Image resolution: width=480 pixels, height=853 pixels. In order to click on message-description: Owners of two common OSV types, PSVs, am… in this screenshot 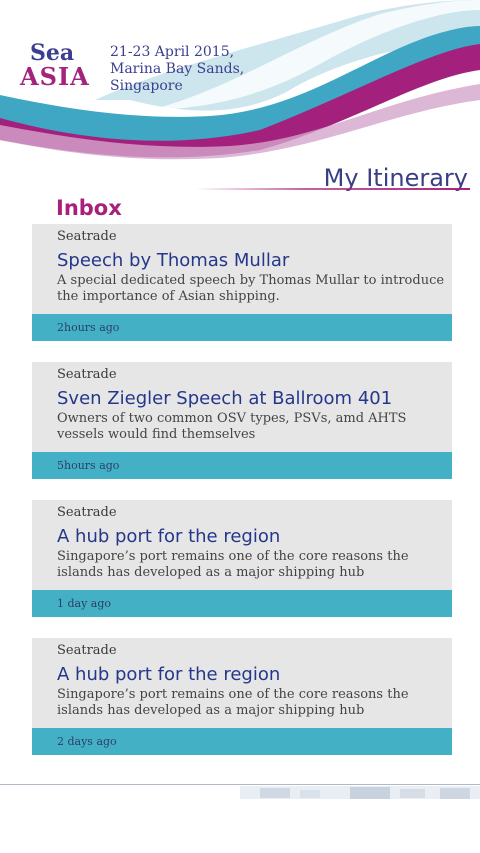, I will do `click(232, 426)`.